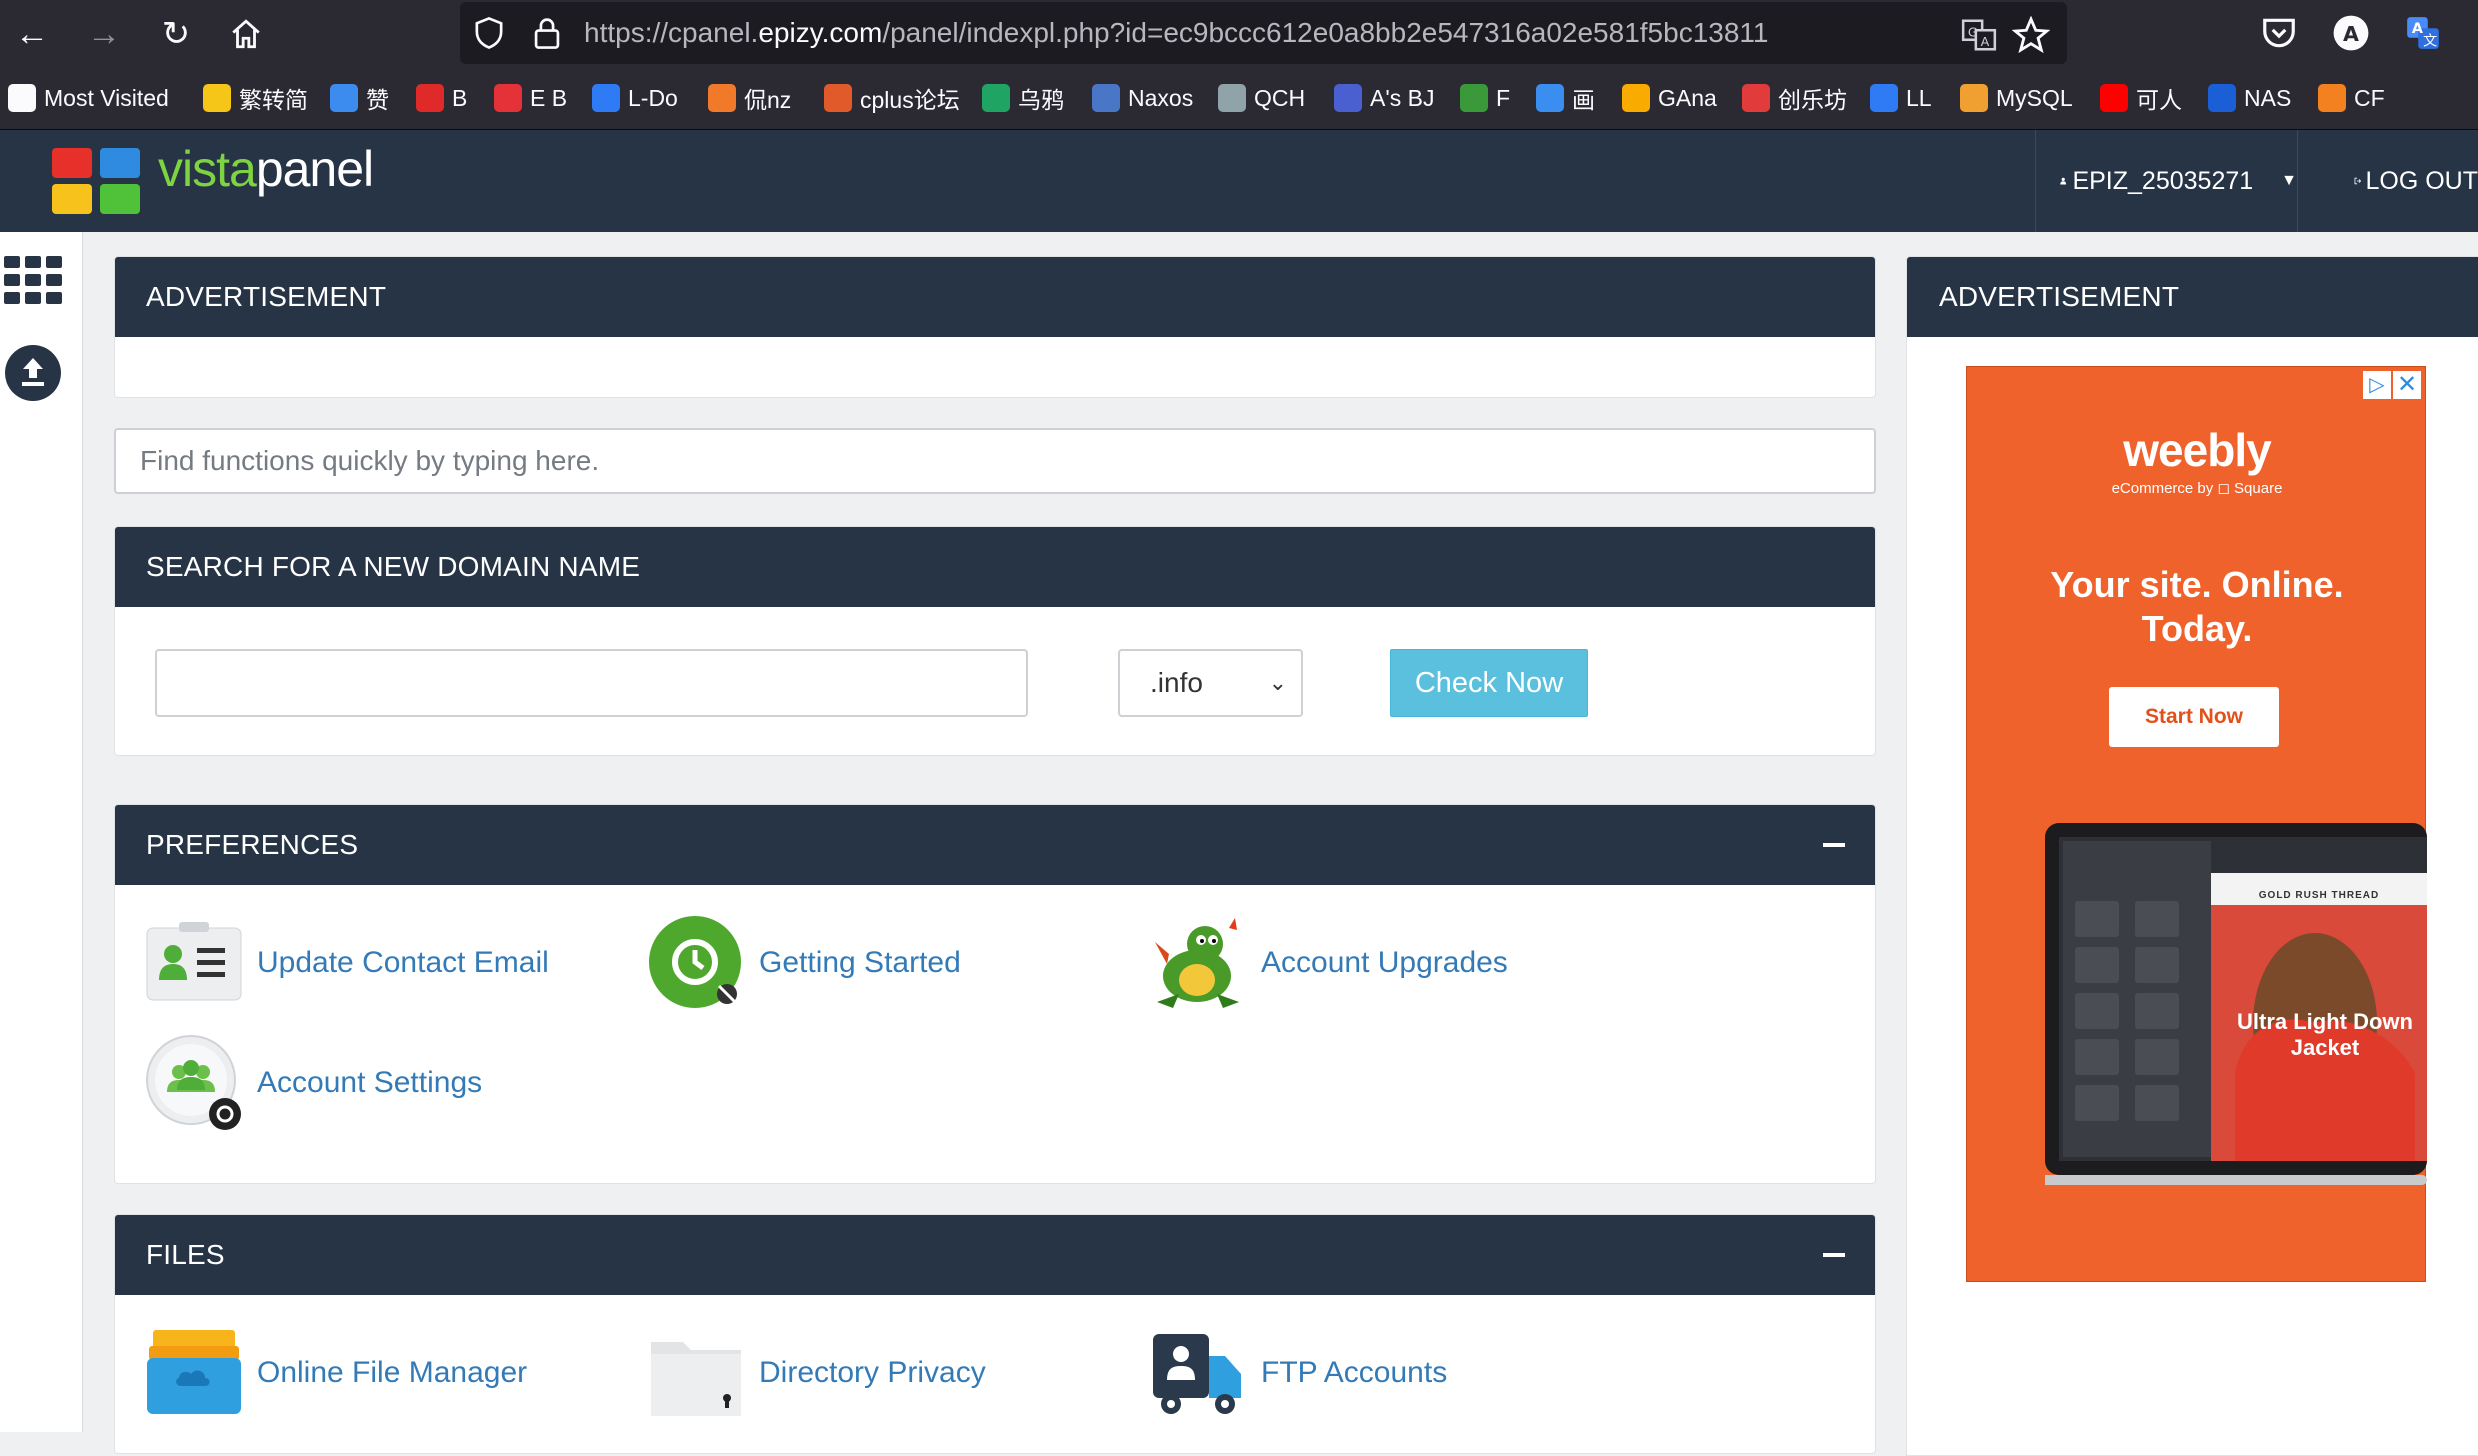 This screenshot has height=1456, width=2478. I want to click on advertisement-title: ADVERTISEMENT, so click(995, 297).